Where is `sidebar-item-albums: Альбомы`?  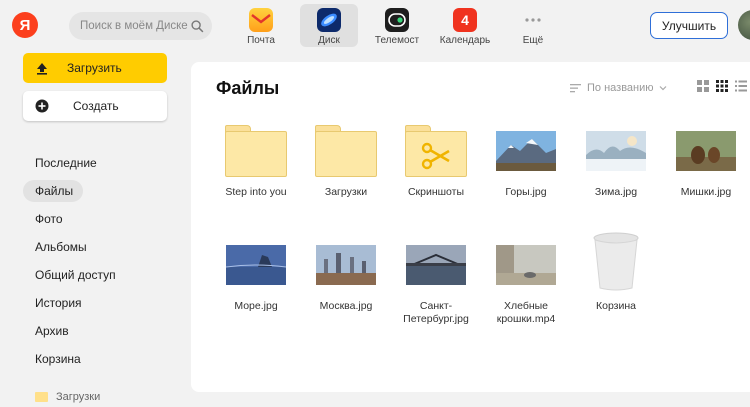 sidebar-item-albums: Альбомы is located at coordinates (55, 247).